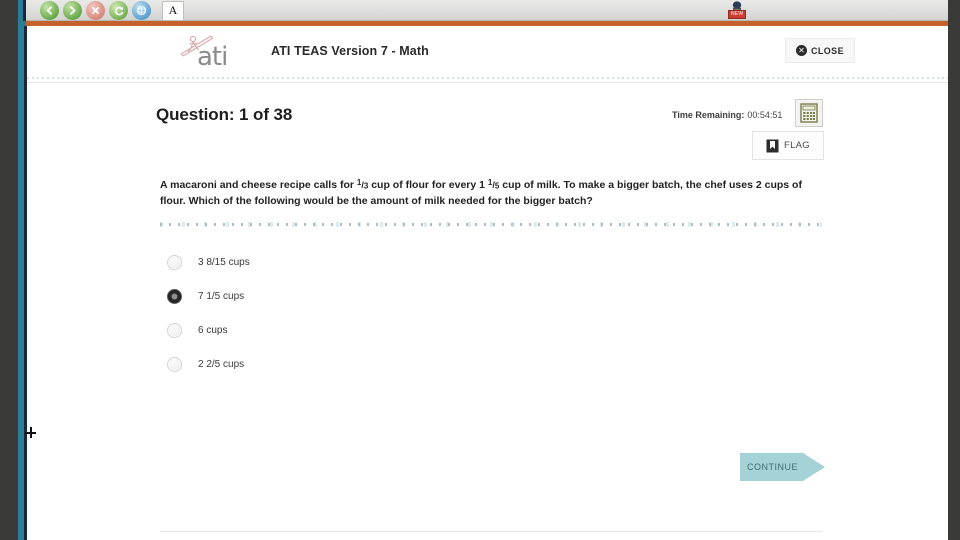 This screenshot has height=540, width=960. What do you see at coordinates (258, 184) in the screenshot?
I see `prompt-segment-1: A macaroni and cheese recipe calls for` at bounding box center [258, 184].